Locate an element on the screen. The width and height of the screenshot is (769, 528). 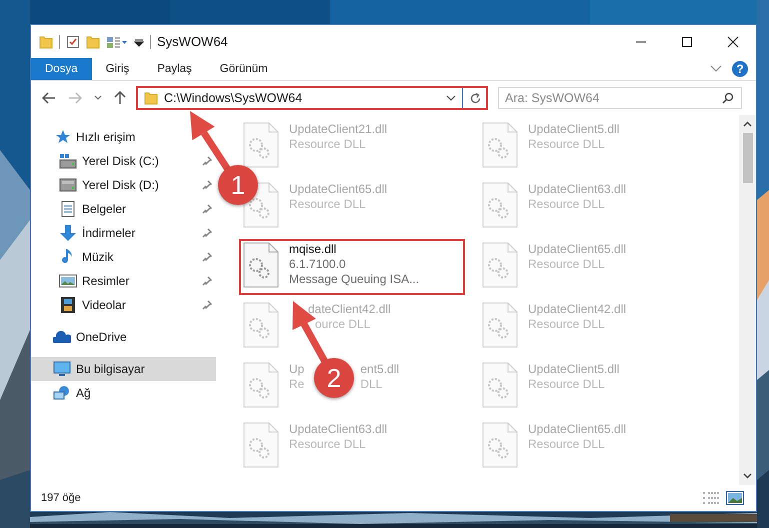
file-name: dateClient42.dll is located at coordinates (349, 309).